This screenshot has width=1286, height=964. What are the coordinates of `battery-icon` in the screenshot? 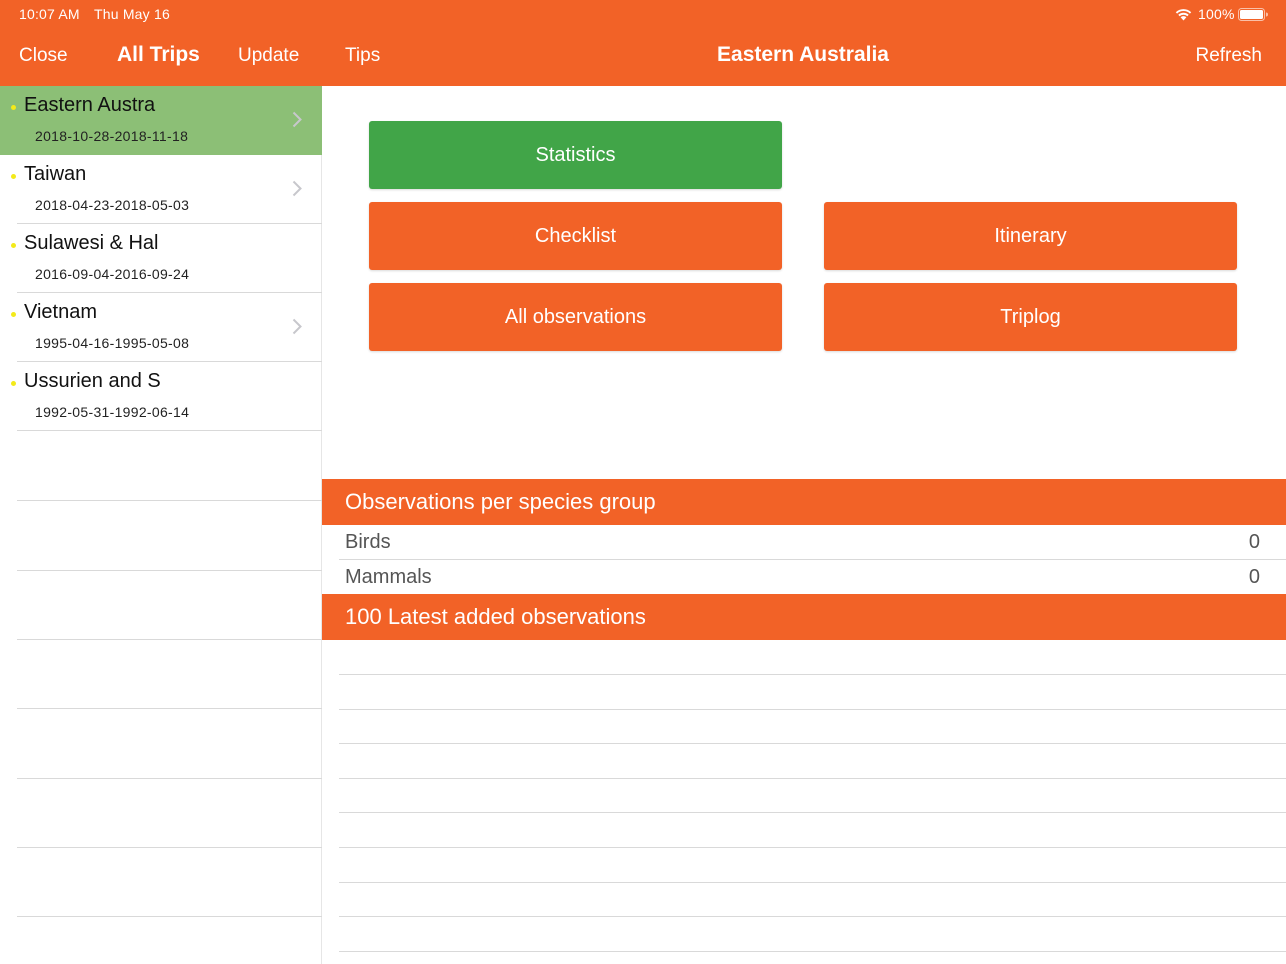 It's located at (1253, 14).